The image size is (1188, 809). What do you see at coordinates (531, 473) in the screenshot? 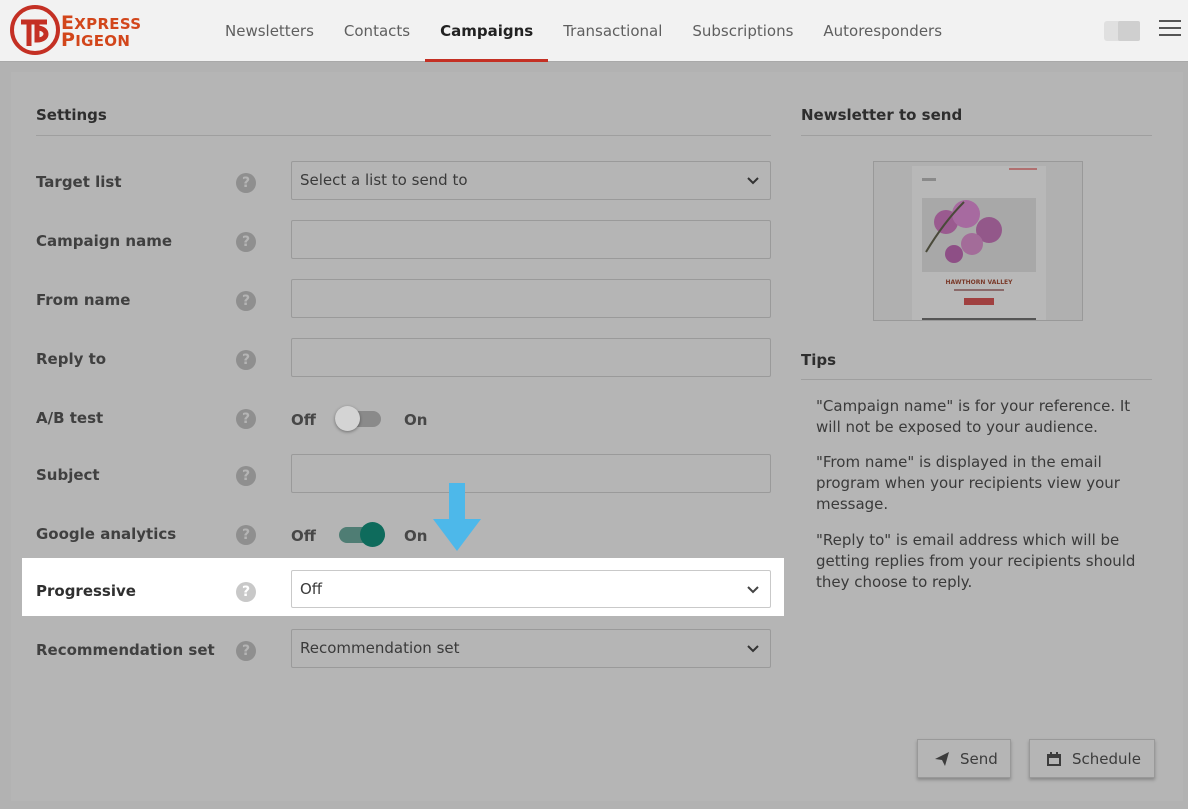
I see `subject-input` at bounding box center [531, 473].